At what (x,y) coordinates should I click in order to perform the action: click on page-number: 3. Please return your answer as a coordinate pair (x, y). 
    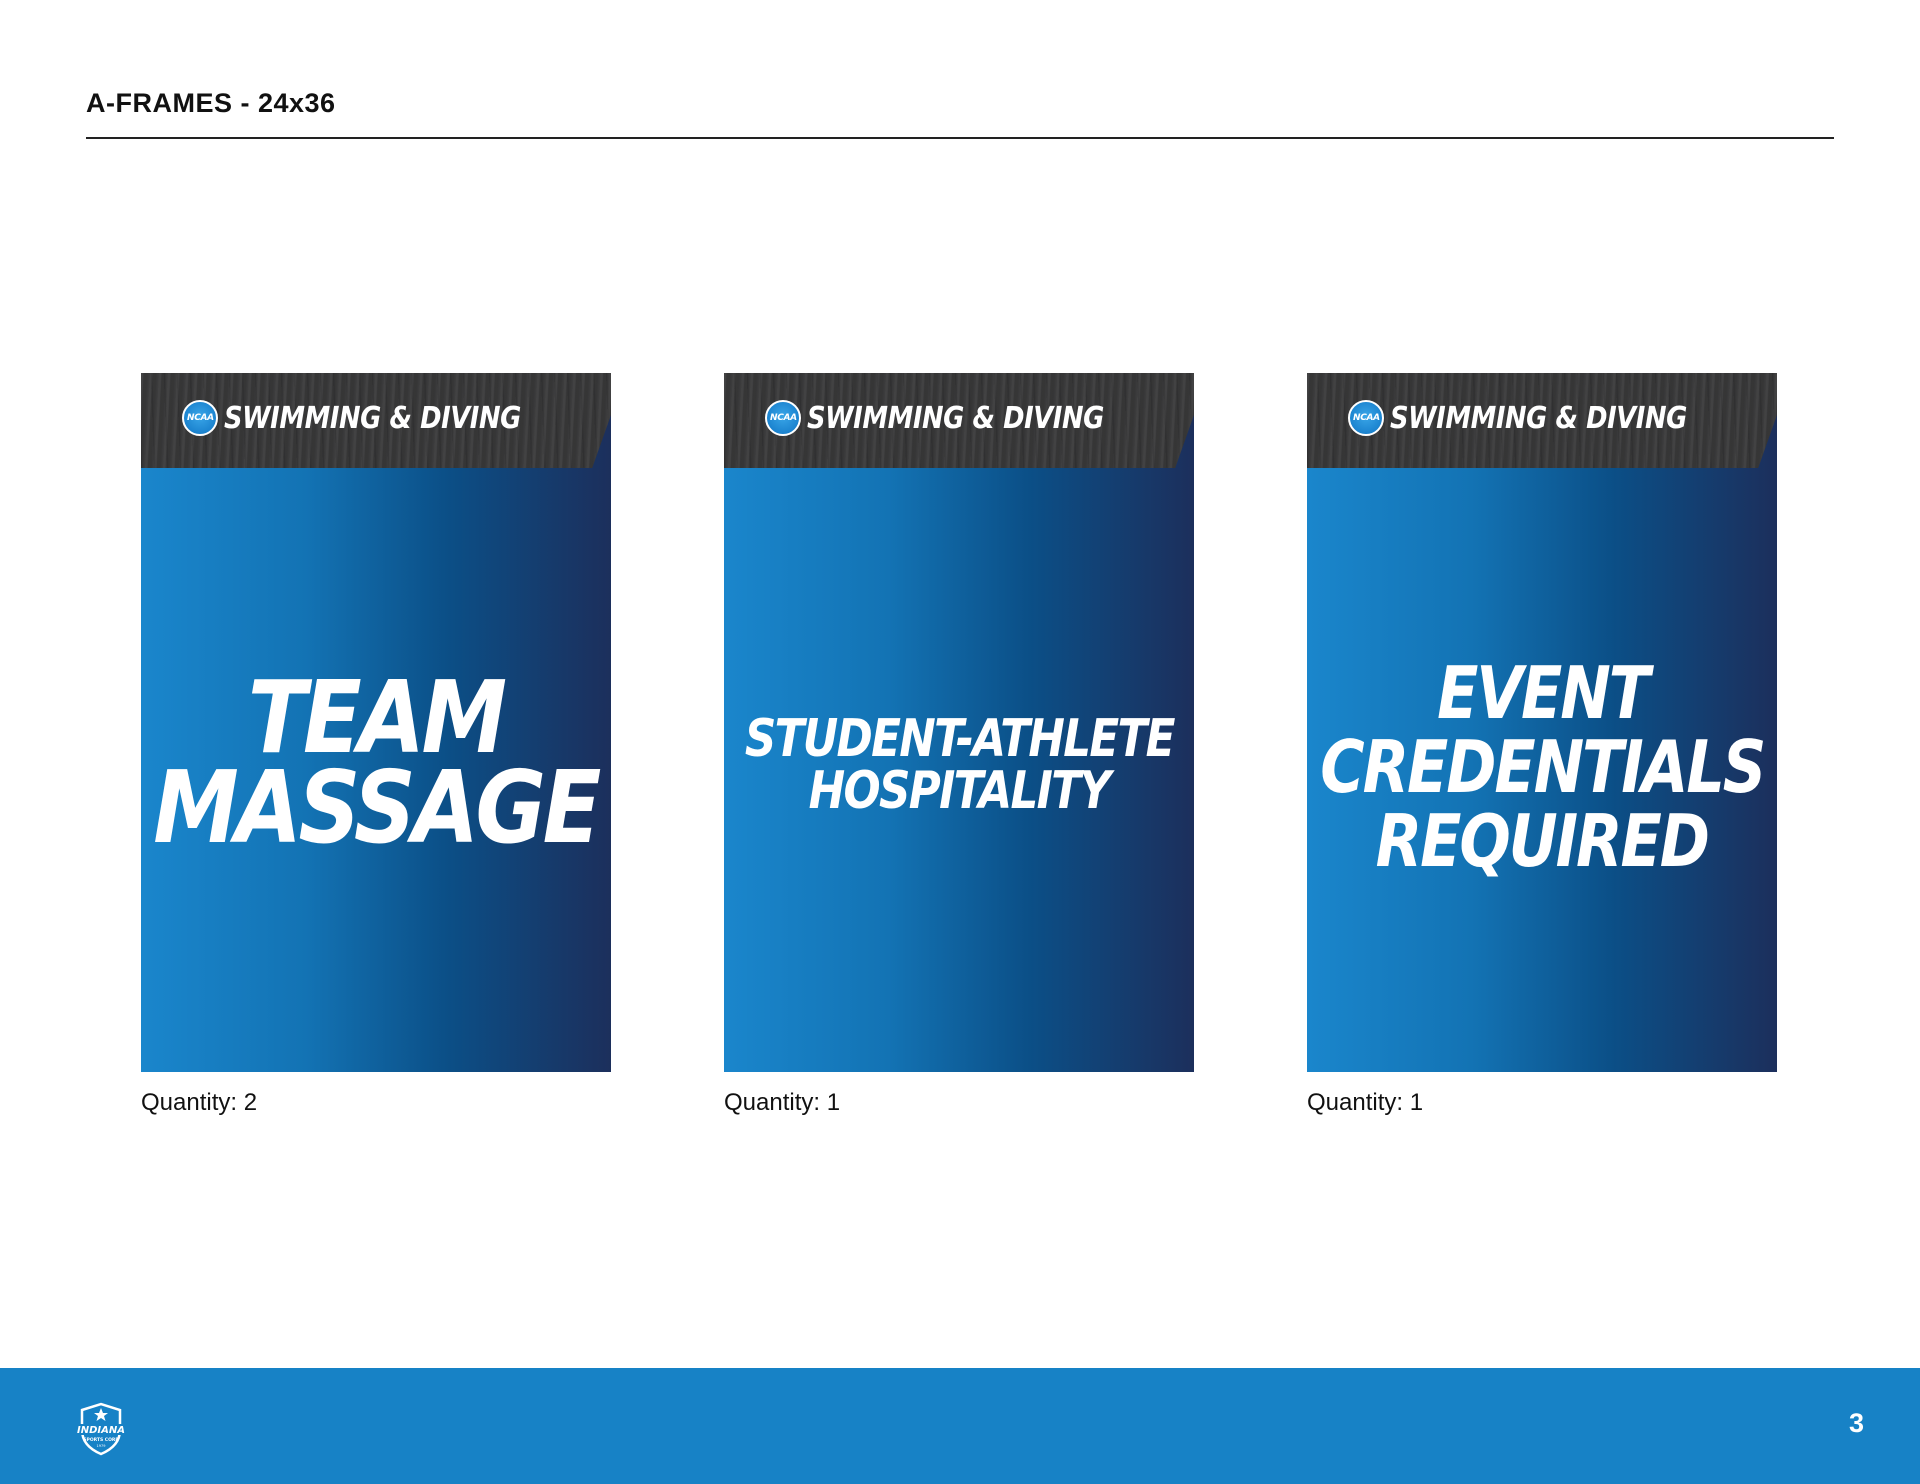
    Looking at the image, I should click on (1856, 1423).